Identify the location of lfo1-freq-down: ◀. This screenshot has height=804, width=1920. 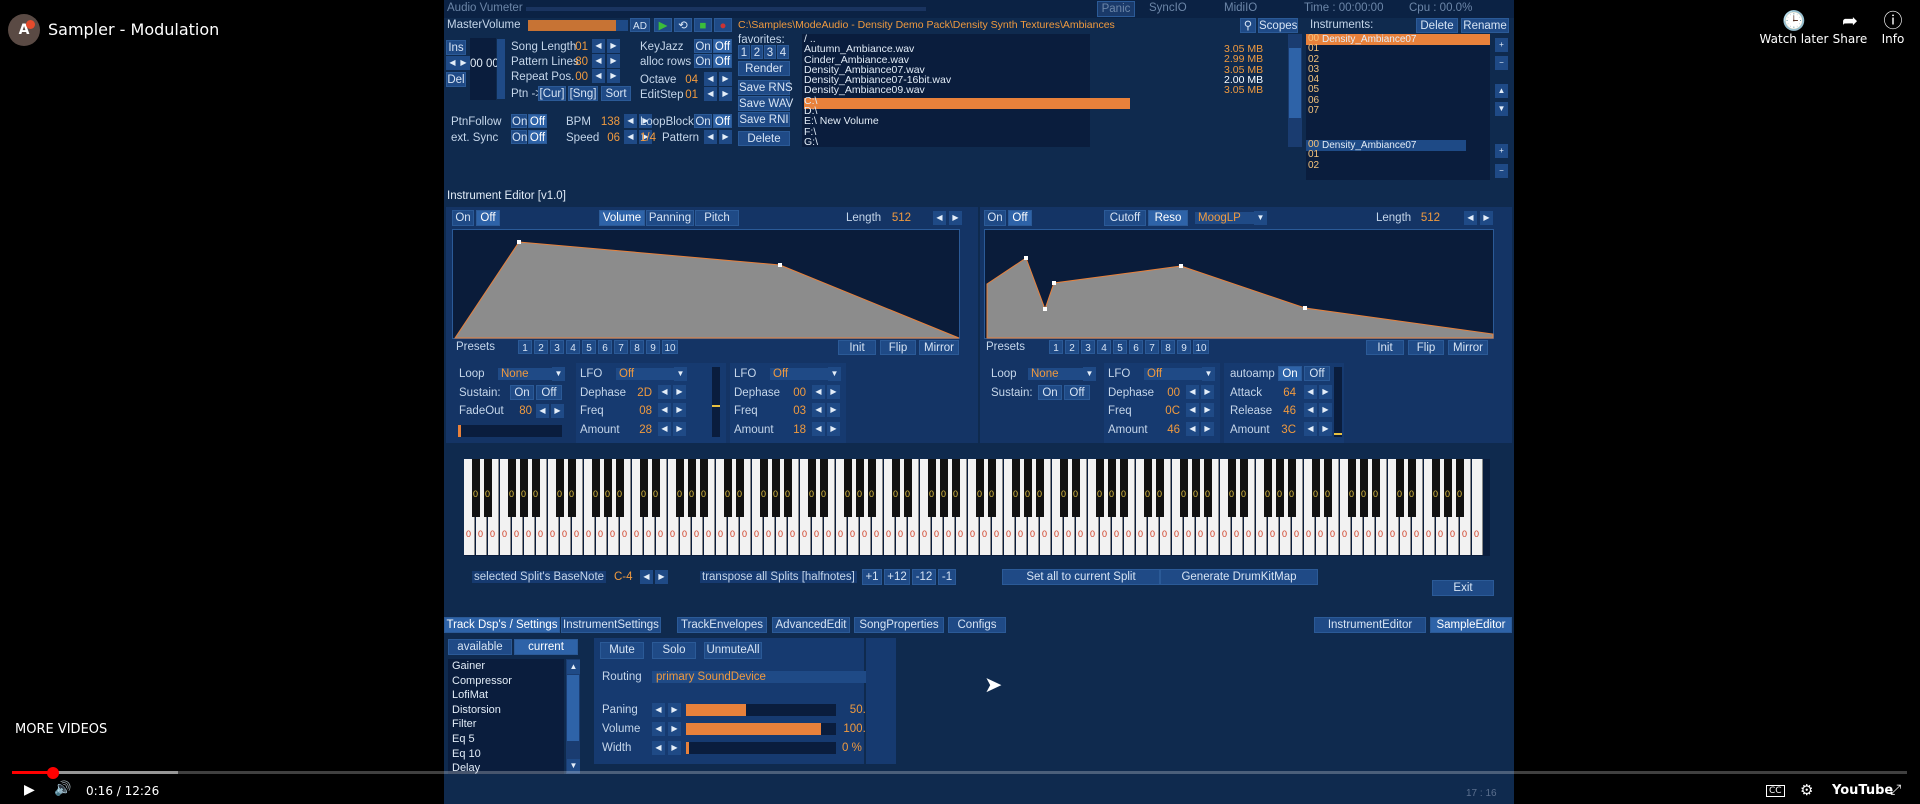
(664, 410).